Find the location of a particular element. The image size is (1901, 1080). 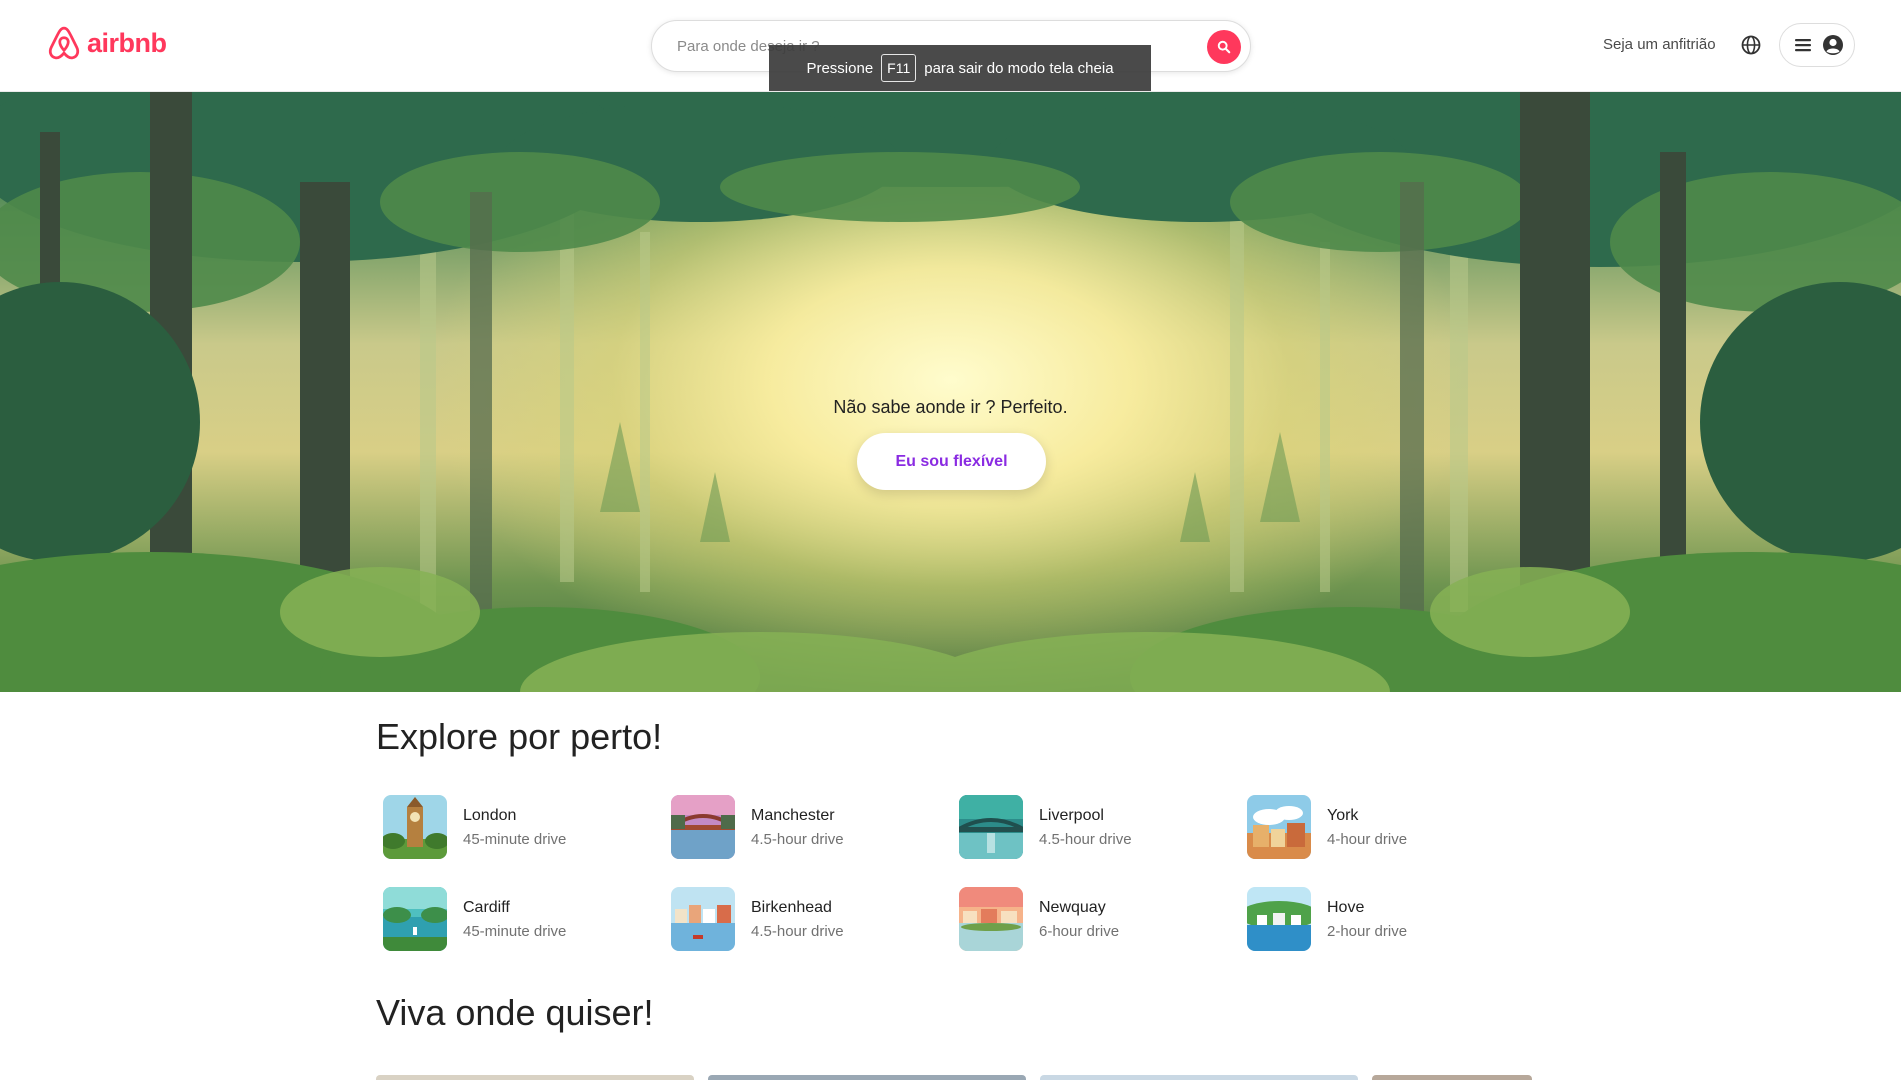

destination-name: Hove is located at coordinates (1346, 907).